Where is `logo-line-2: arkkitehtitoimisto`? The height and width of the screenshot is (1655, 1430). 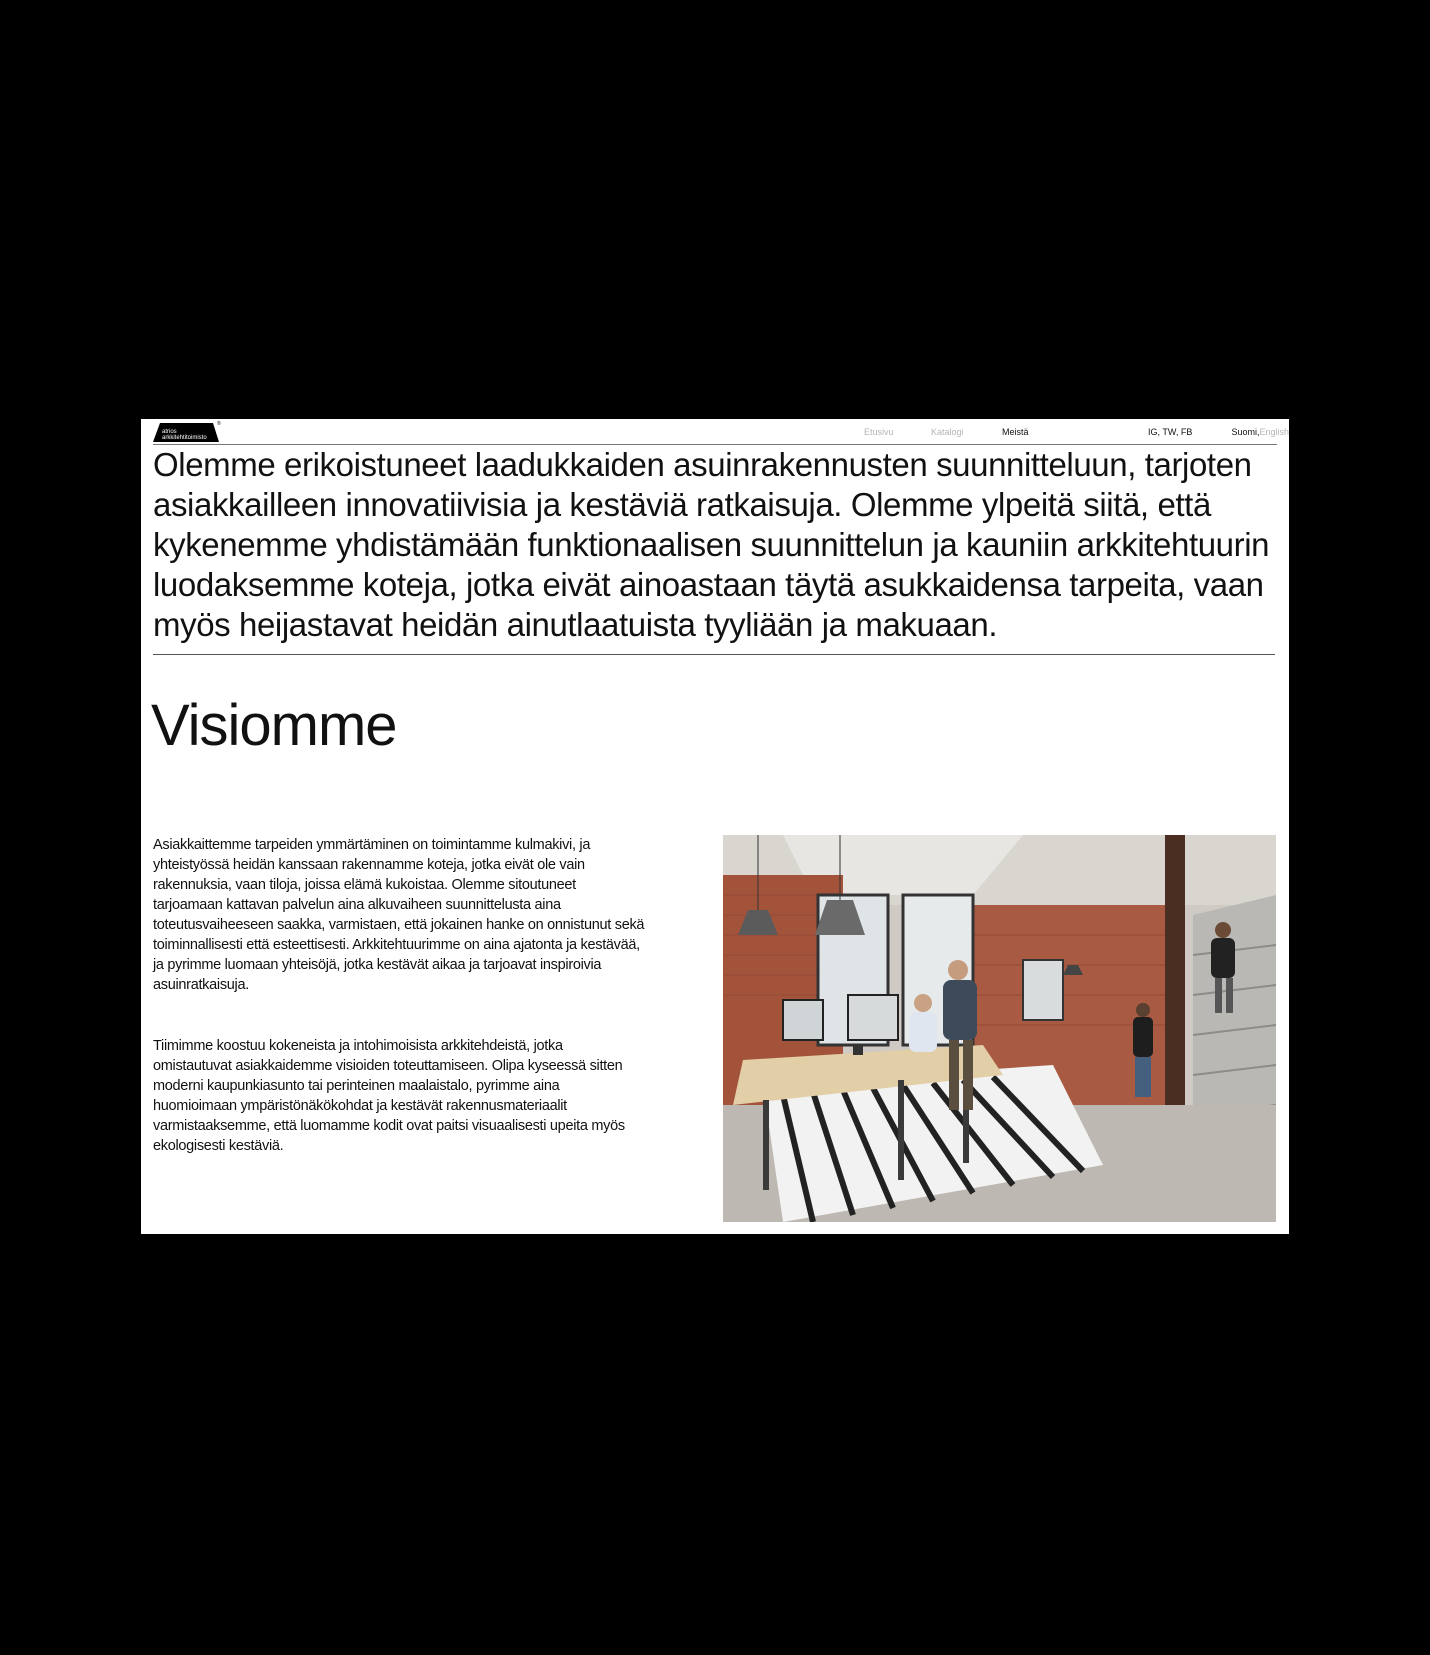 logo-line-2: arkkitehtitoimisto is located at coordinates (184, 438).